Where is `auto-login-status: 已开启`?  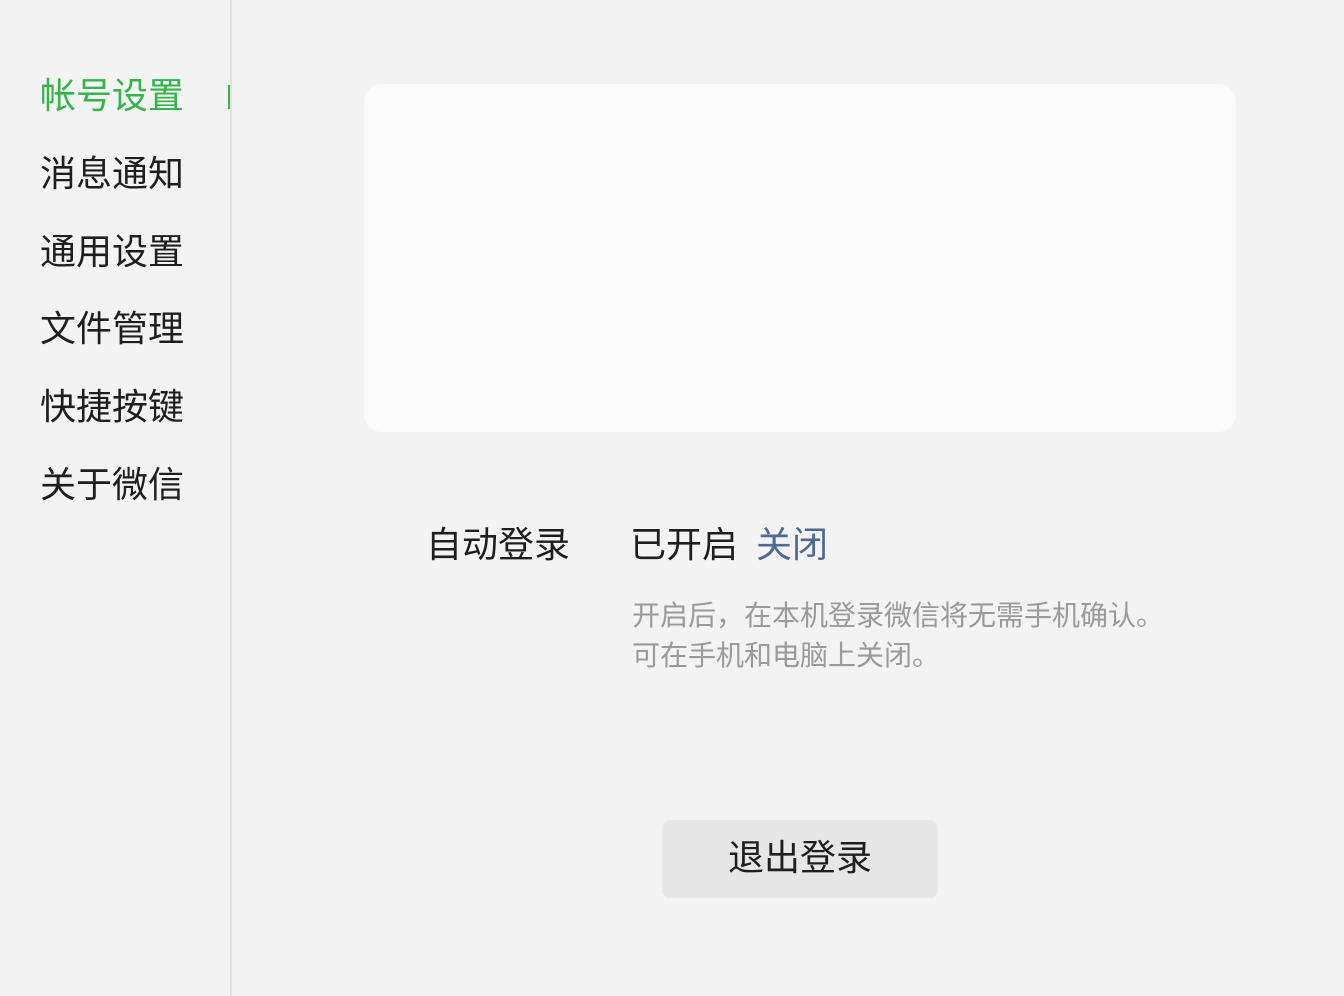
auto-login-status: 已开启 is located at coordinates (684, 545).